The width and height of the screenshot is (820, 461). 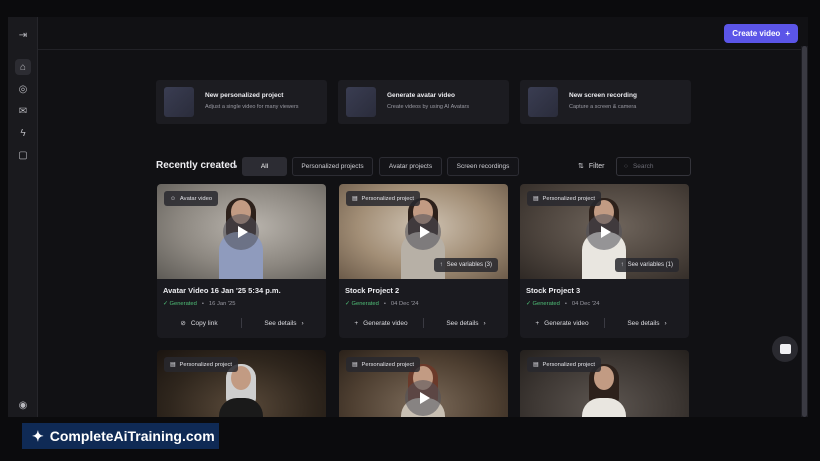 What do you see at coordinates (235, 166) in the screenshot?
I see `section-dot` at bounding box center [235, 166].